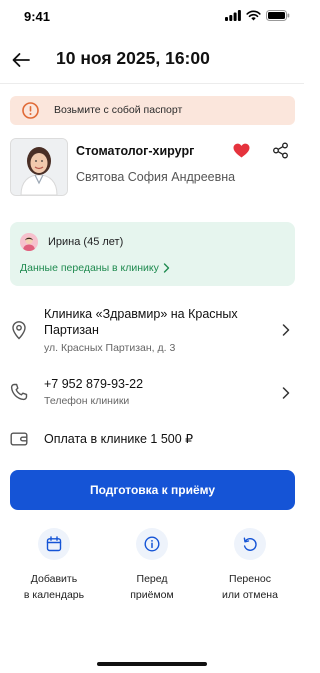 Image resolution: width=320 pixels, height=673 pixels. What do you see at coordinates (152, 83) in the screenshot?
I see `header-divider` at bounding box center [152, 83].